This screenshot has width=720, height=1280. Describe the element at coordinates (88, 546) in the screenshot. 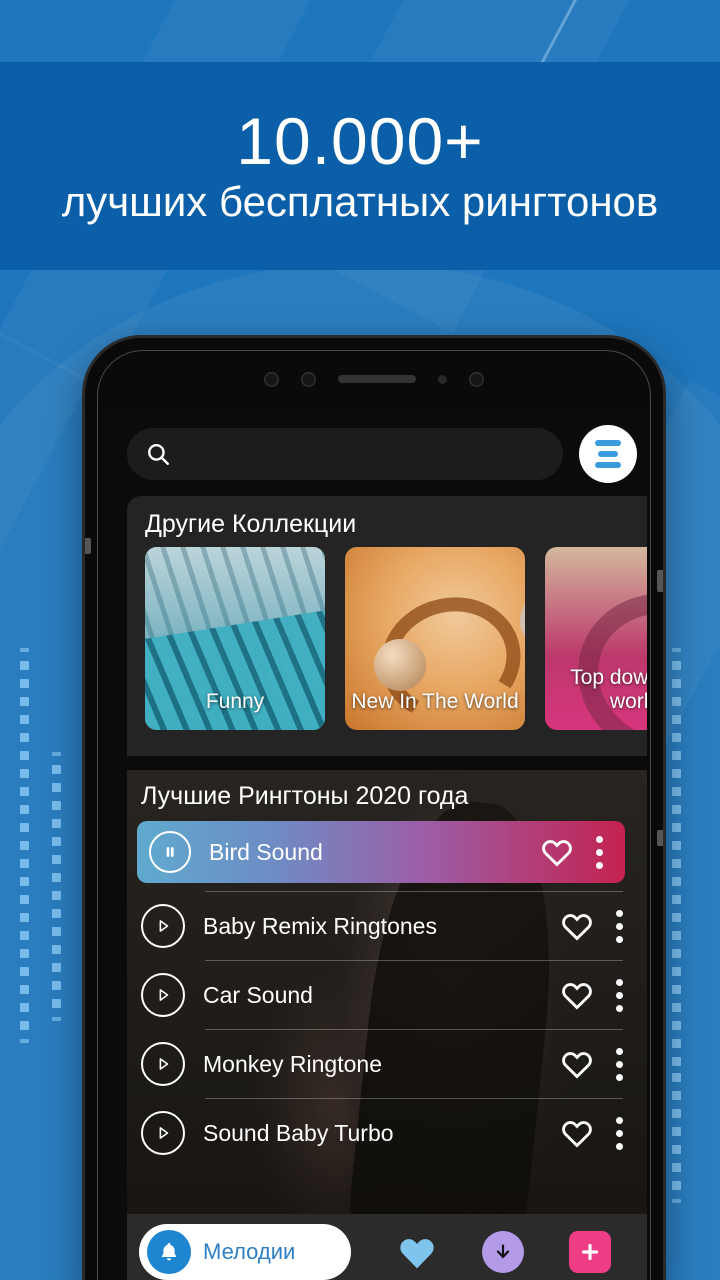

I see `phone-side-button-left` at that location.